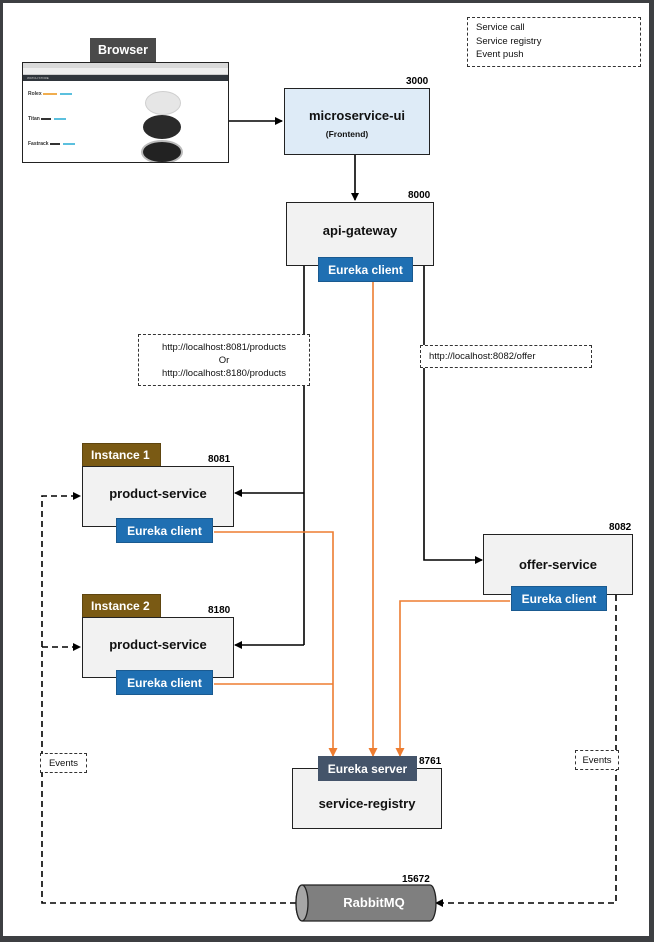  I want to click on gateway-eureka-client-badge: Eureka client, so click(365, 269).